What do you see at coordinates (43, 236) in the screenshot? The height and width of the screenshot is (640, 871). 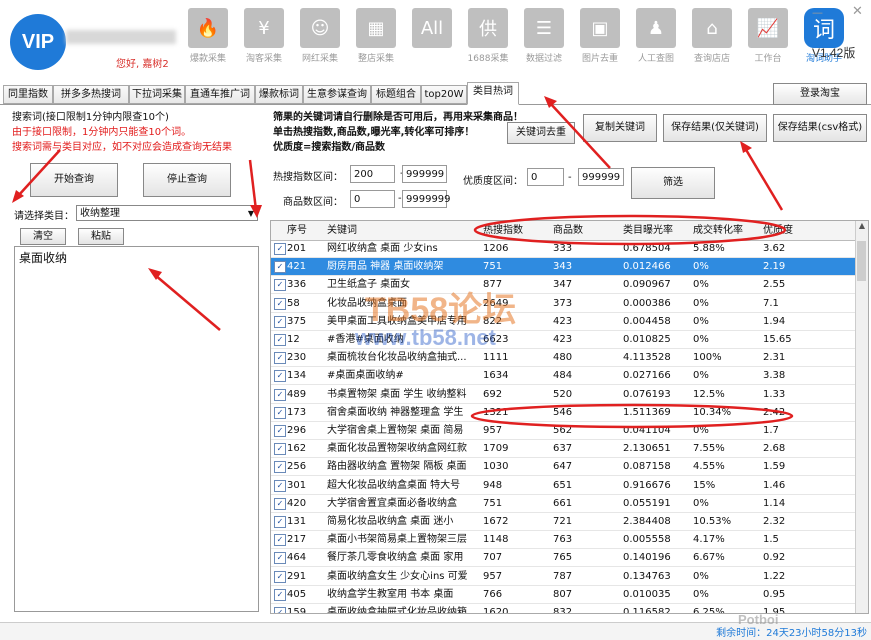 I see `clear-button: 清空` at bounding box center [43, 236].